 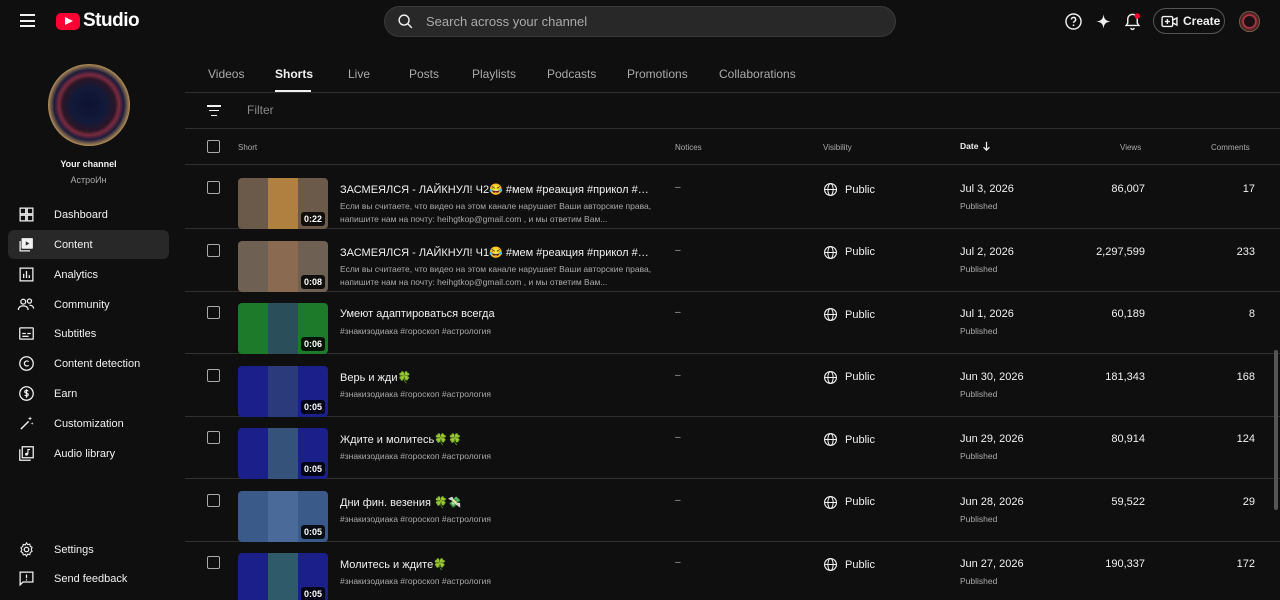 I want to click on sparkle-icon, so click(x=1103, y=21).